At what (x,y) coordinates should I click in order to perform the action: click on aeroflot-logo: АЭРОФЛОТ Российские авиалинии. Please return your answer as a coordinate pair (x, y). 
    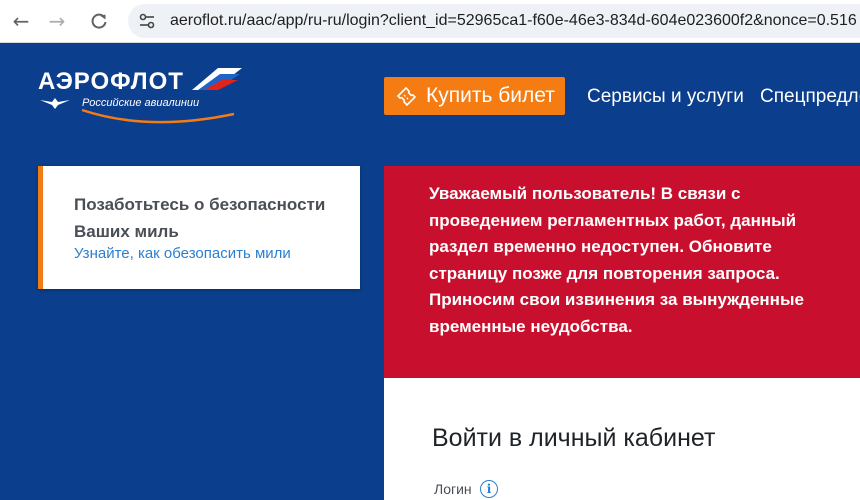
    Looking at the image, I should click on (143, 95).